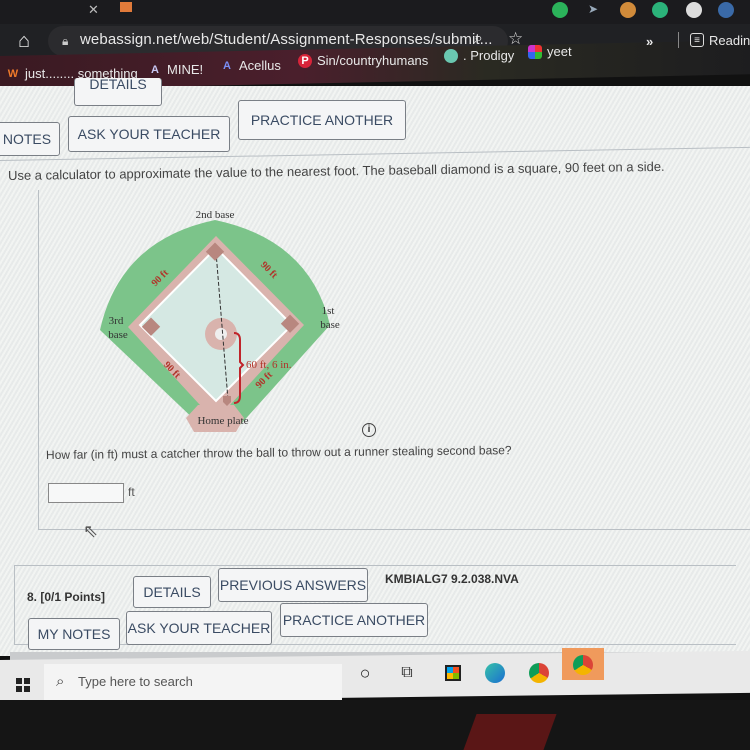 This screenshot has width=750, height=750. What do you see at coordinates (407, 673) in the screenshot?
I see `task-view-icon: ⧉` at bounding box center [407, 673].